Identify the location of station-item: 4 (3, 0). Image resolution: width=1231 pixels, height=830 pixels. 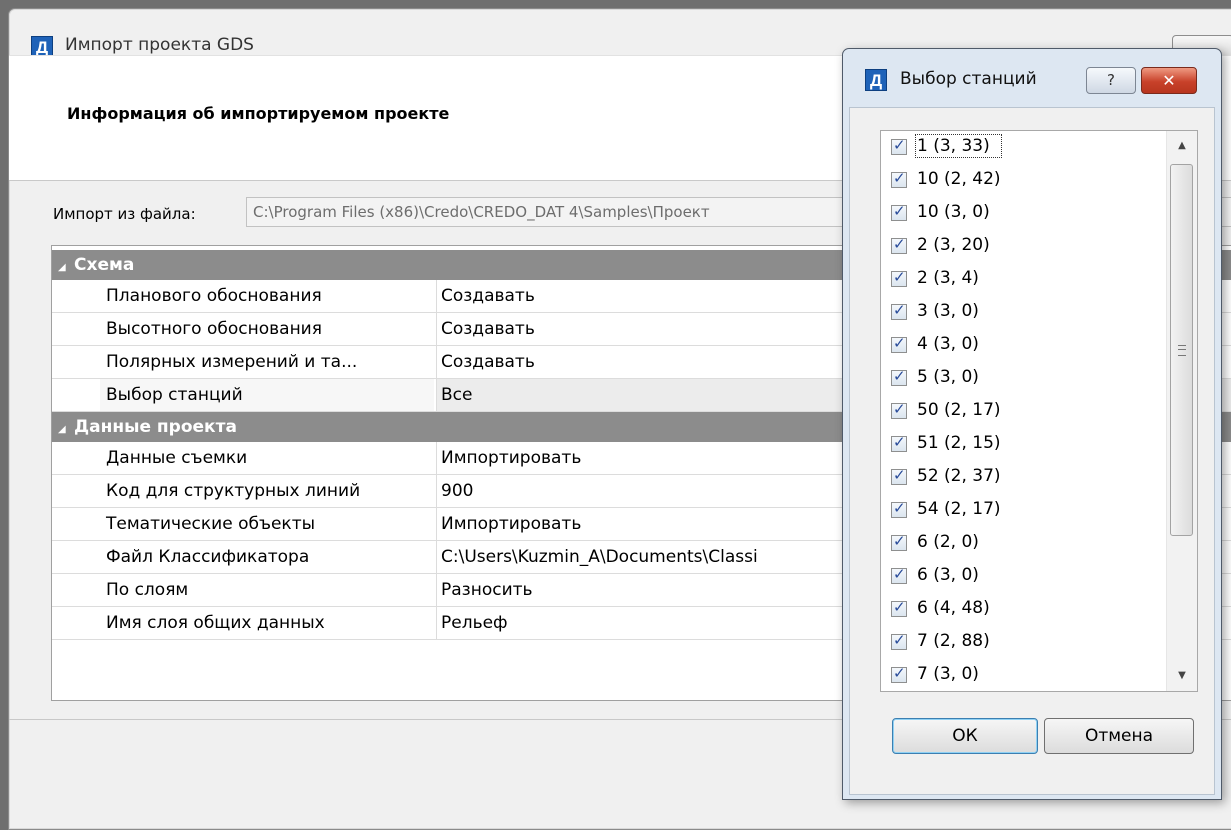
(1018, 347).